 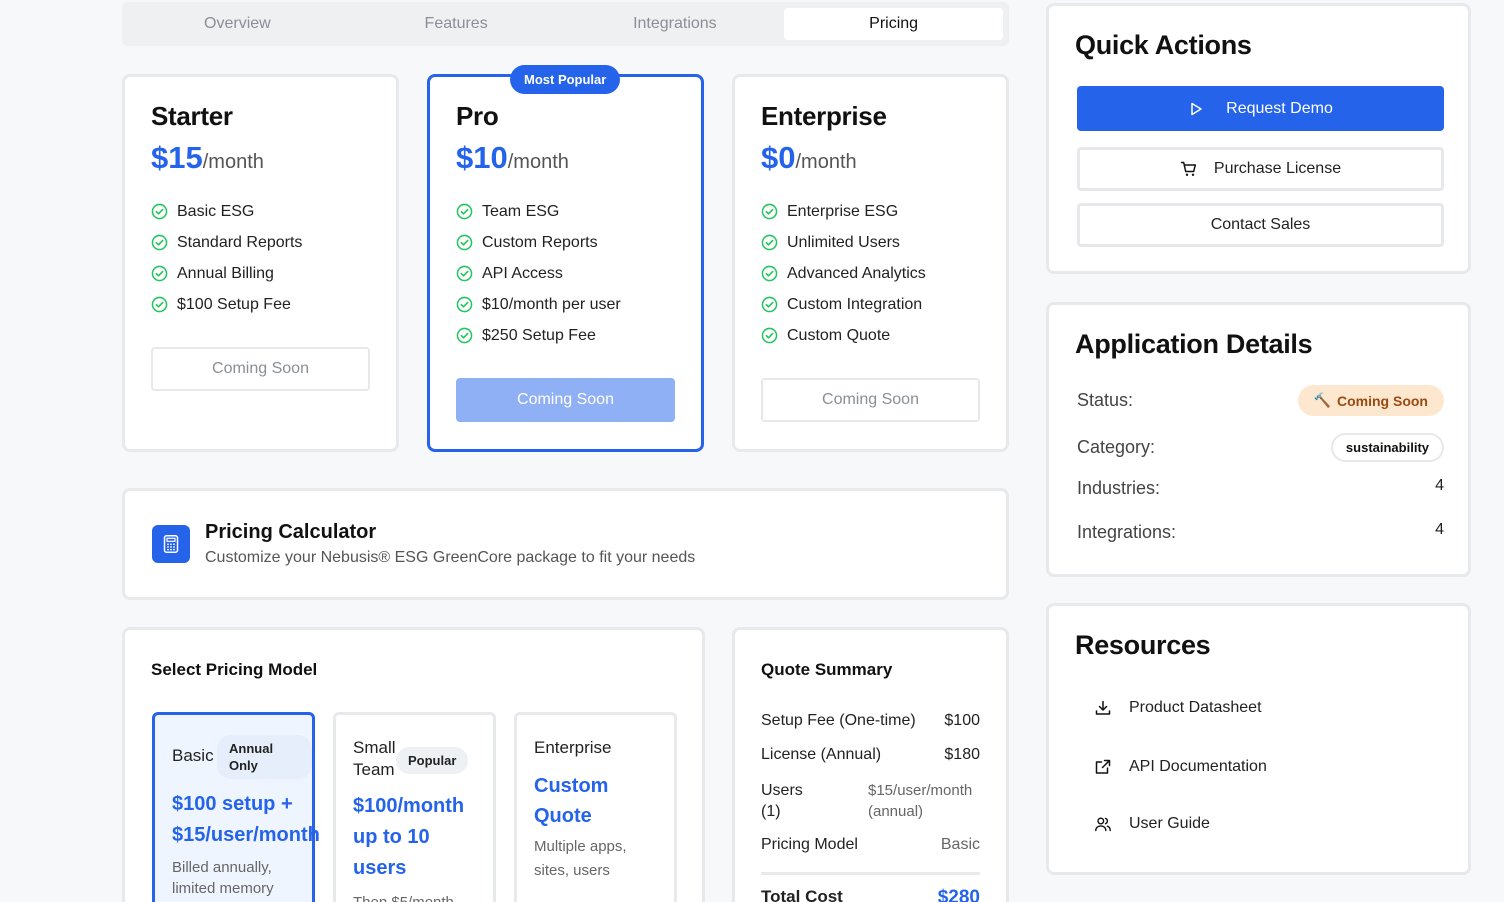 What do you see at coordinates (1143, 645) in the screenshot?
I see `resources-title: Resources` at bounding box center [1143, 645].